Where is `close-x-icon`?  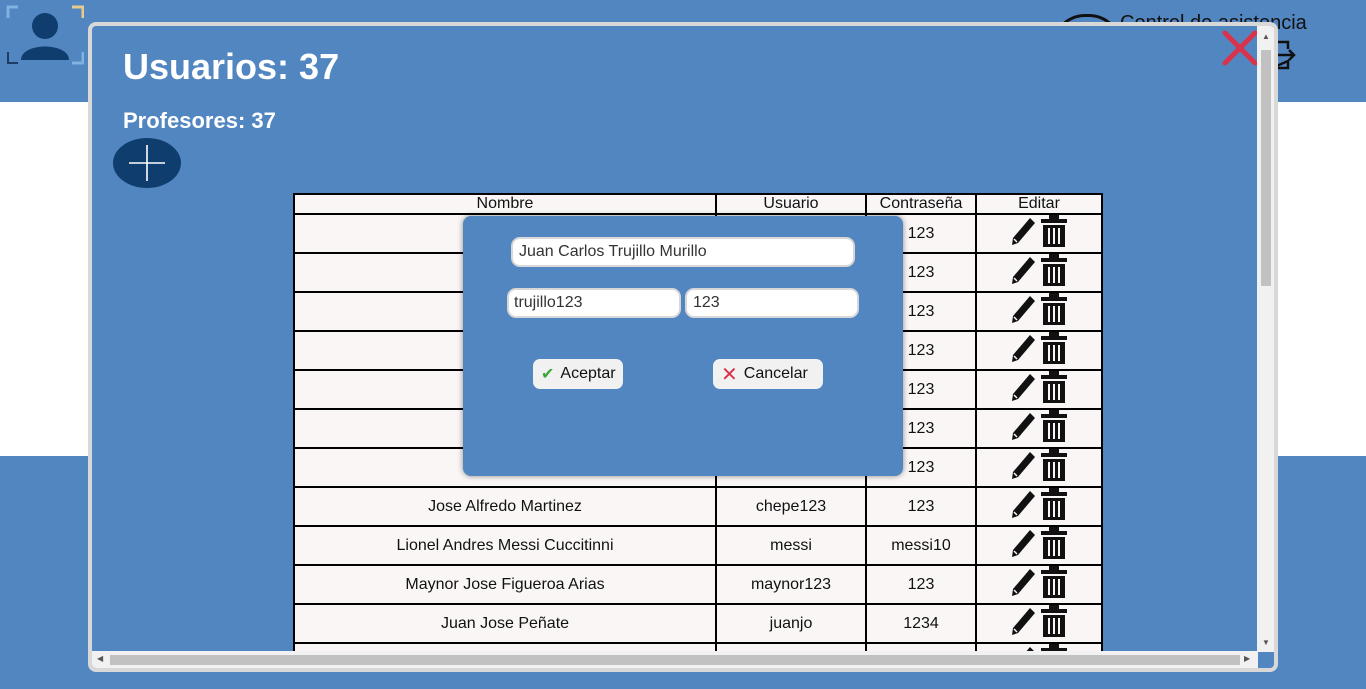
close-x-icon is located at coordinates (1240, 48).